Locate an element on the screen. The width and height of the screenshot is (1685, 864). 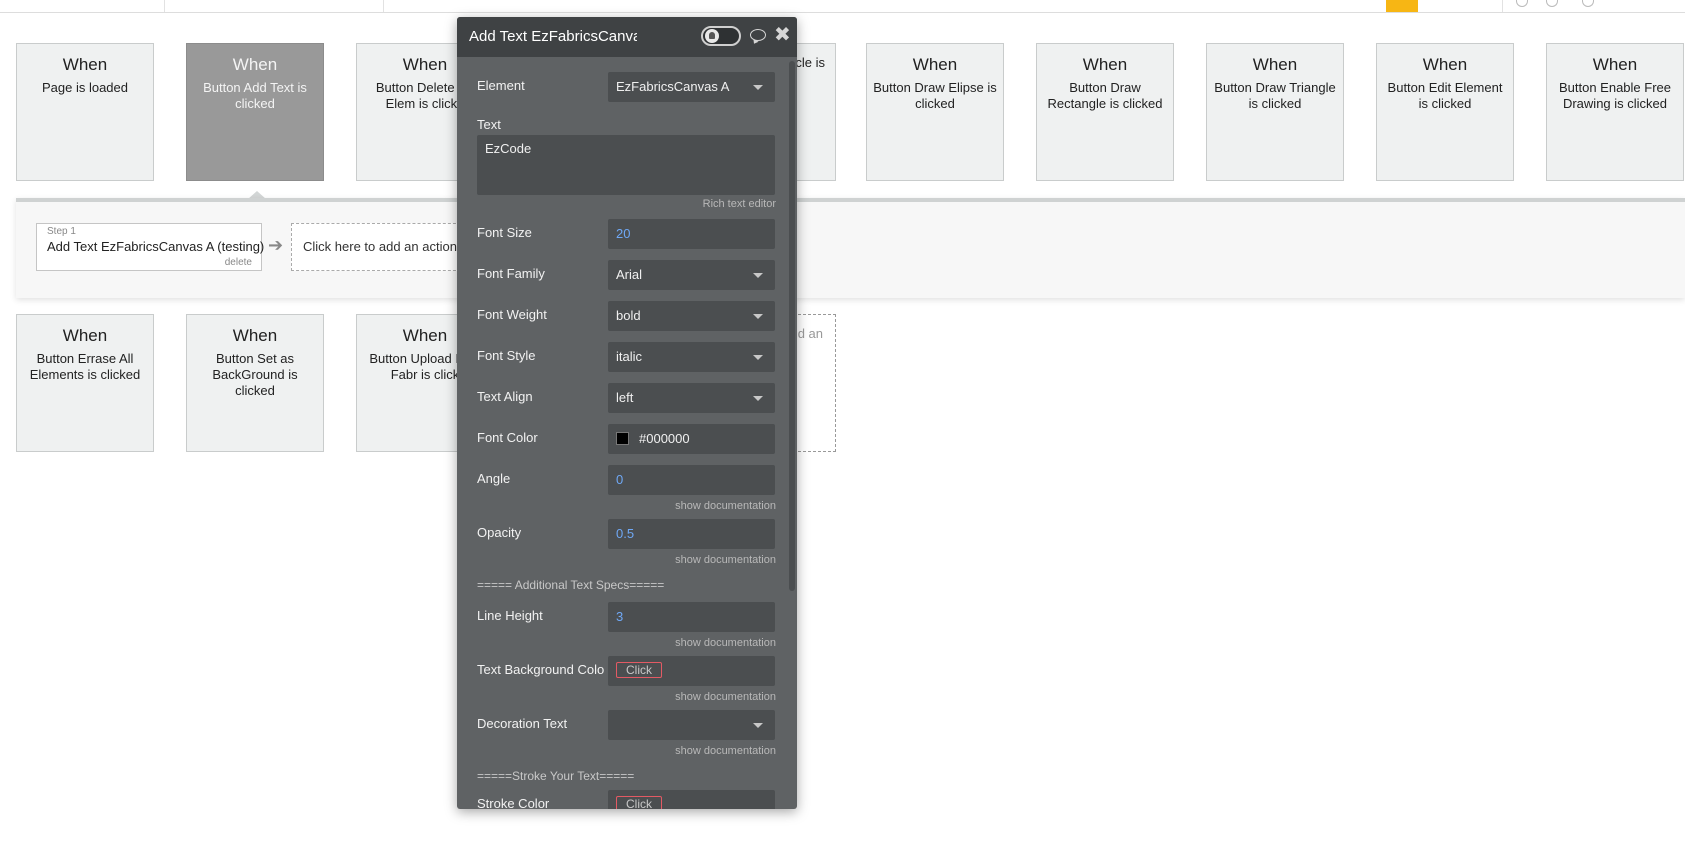
panel-header: Add Text EzFabricsCanvas A ✖ is located at coordinates (627, 37).